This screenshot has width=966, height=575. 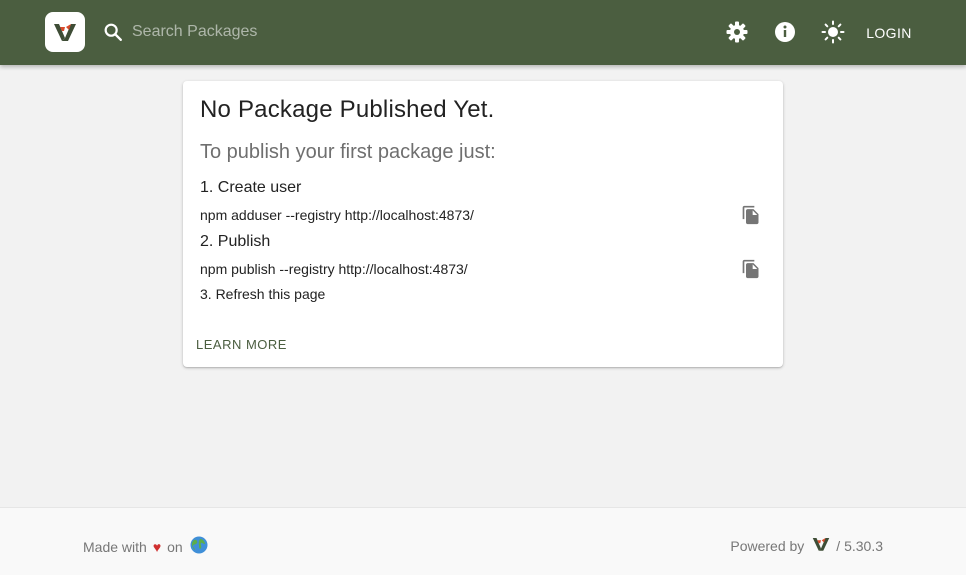 What do you see at coordinates (263, 294) in the screenshot?
I see `step-refresh-text: 3. Refresh this page` at bounding box center [263, 294].